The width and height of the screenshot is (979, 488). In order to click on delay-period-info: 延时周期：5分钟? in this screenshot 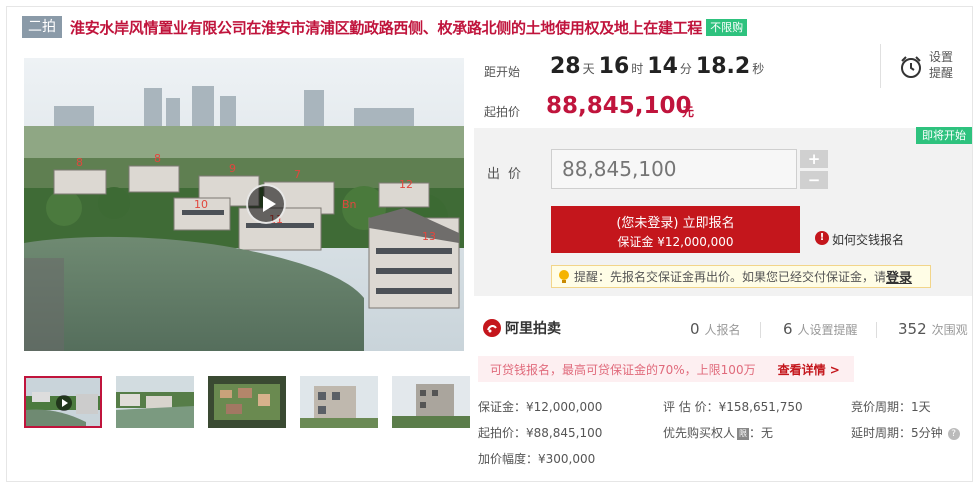, I will do `click(905, 432)`.